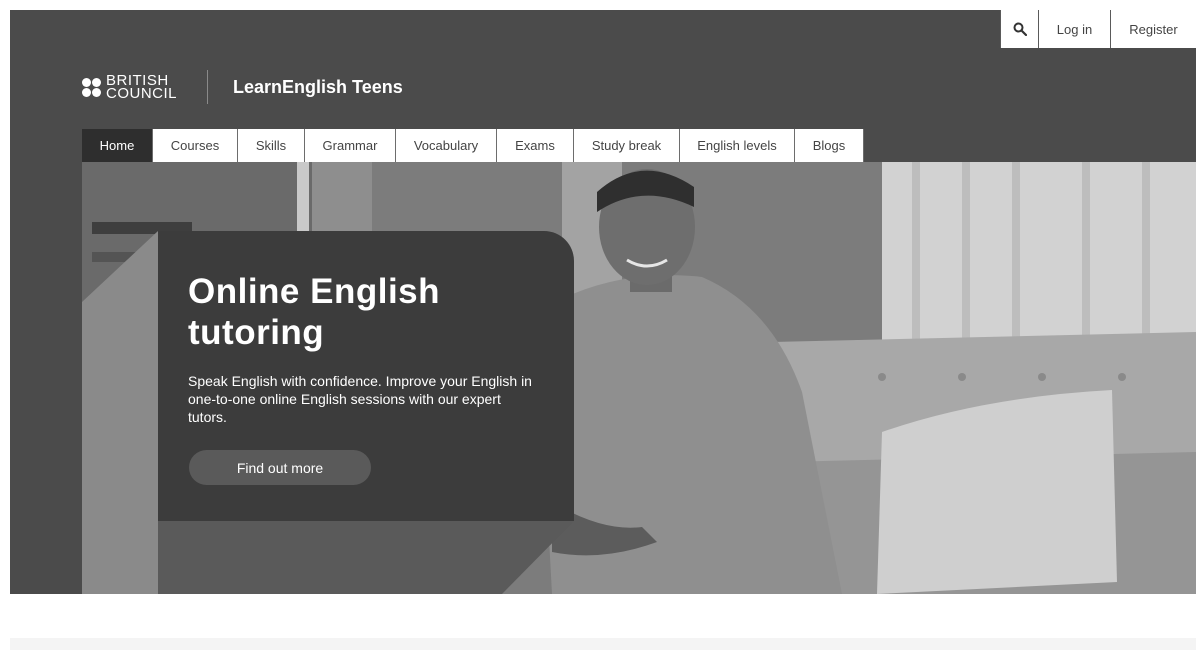 This screenshot has height=650, width=1196. I want to click on nav-vocabulary: Vocabulary, so click(446, 145).